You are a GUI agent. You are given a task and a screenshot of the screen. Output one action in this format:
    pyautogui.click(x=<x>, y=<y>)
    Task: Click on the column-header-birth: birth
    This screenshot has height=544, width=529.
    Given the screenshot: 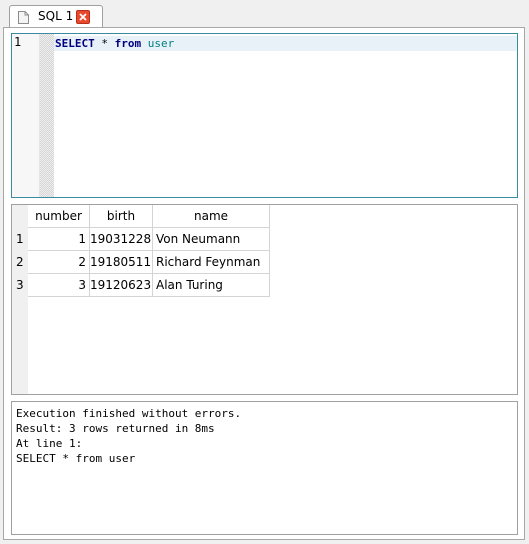 What is the action you would take?
    pyautogui.click(x=121, y=216)
    